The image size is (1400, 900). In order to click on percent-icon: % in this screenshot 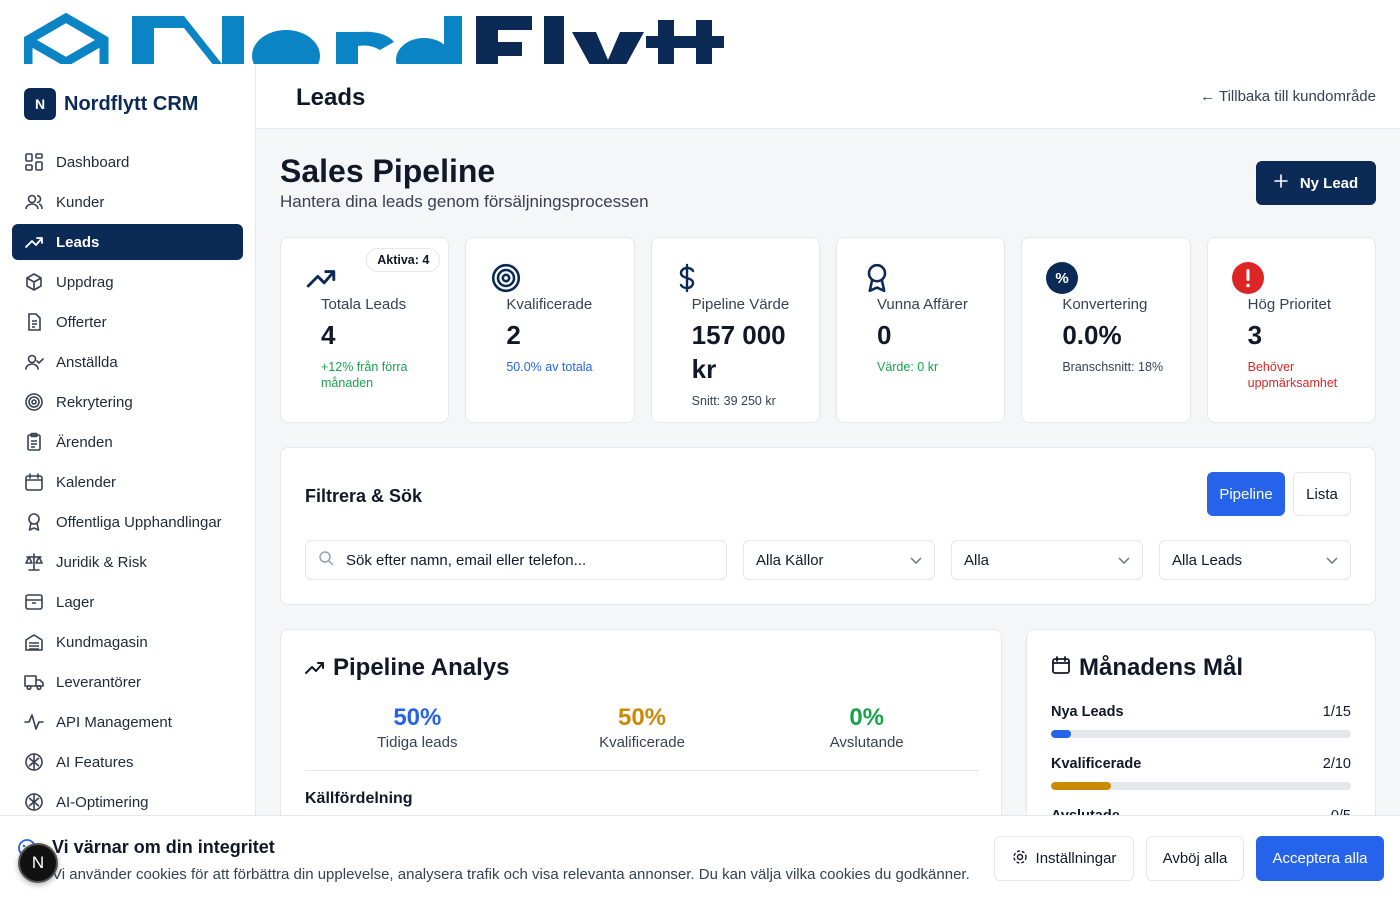, I will do `click(1117, 278)`.